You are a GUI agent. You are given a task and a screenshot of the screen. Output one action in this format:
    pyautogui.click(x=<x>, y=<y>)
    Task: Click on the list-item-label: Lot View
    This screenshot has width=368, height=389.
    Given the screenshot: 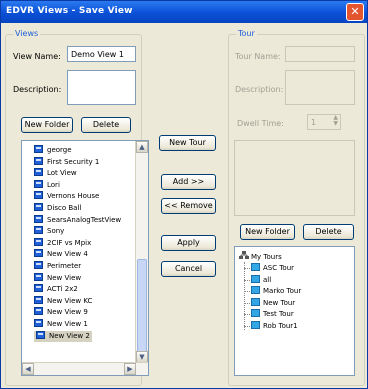 What is the action you would take?
    pyautogui.click(x=62, y=173)
    